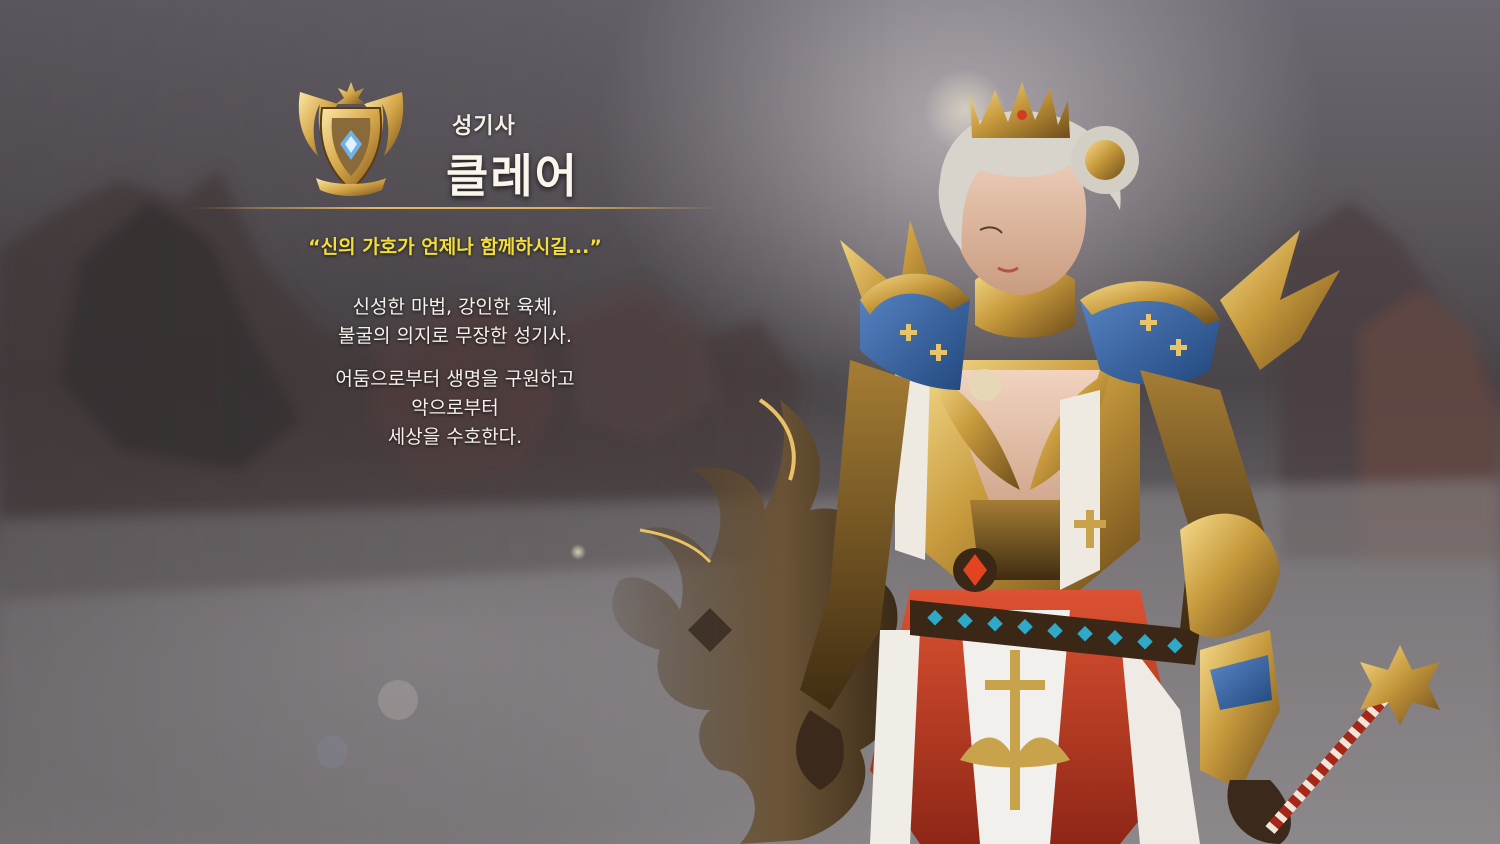 This screenshot has width=1500, height=844. What do you see at coordinates (455, 379) in the screenshot?
I see `description-line: 어둠으로부터 생명을 구원하고` at bounding box center [455, 379].